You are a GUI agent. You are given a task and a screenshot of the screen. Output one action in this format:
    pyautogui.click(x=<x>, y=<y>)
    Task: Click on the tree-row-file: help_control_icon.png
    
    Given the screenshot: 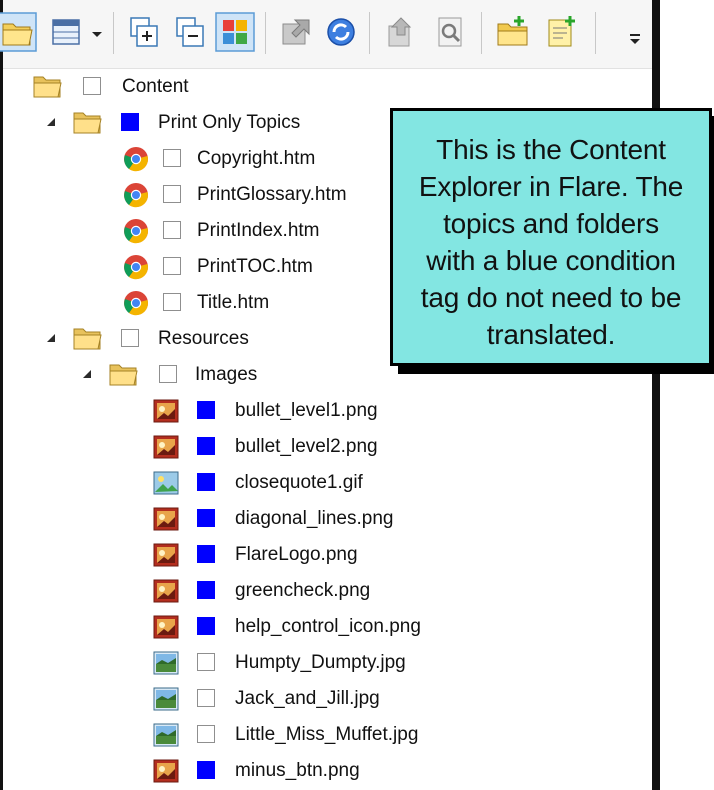 What is the action you would take?
    pyautogui.click(x=323, y=626)
    